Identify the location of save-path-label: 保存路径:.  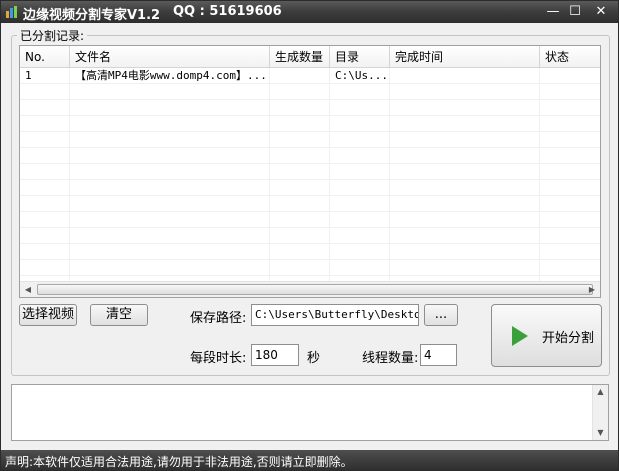
(218, 318).